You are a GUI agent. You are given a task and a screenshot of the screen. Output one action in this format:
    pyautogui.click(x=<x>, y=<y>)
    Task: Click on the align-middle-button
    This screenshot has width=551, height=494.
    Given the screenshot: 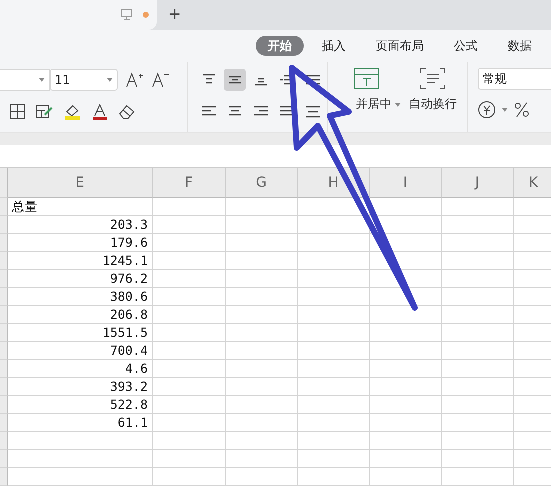 What is the action you would take?
    pyautogui.click(x=235, y=80)
    